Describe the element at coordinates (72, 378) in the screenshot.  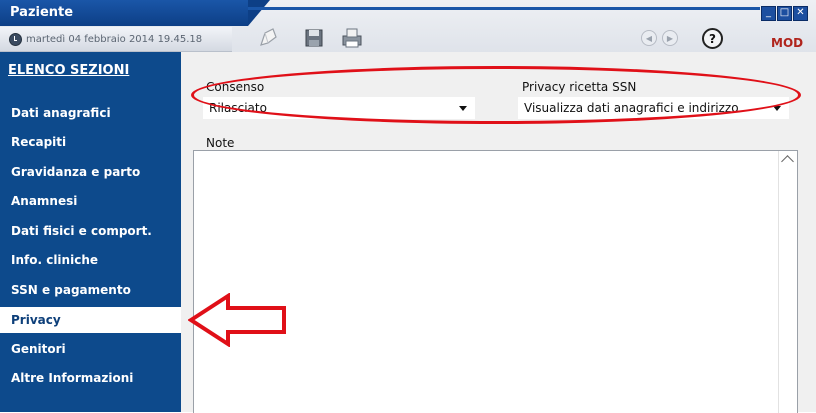
I see `sidebar-item-label: Altre Informazioni` at that location.